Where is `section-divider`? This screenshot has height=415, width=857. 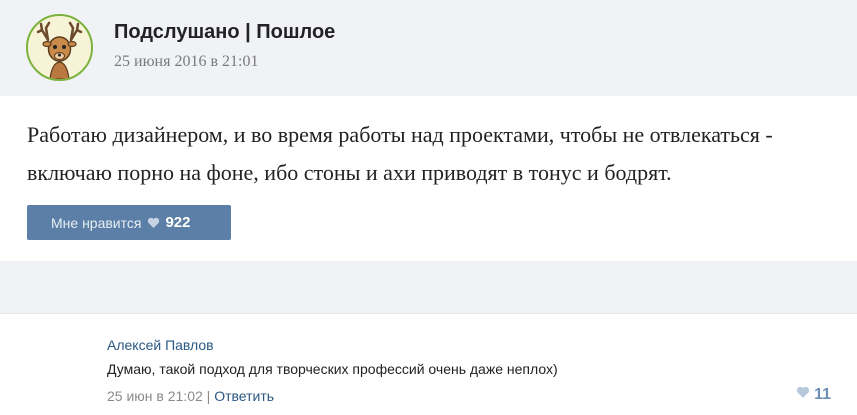
section-divider is located at coordinates (428, 287).